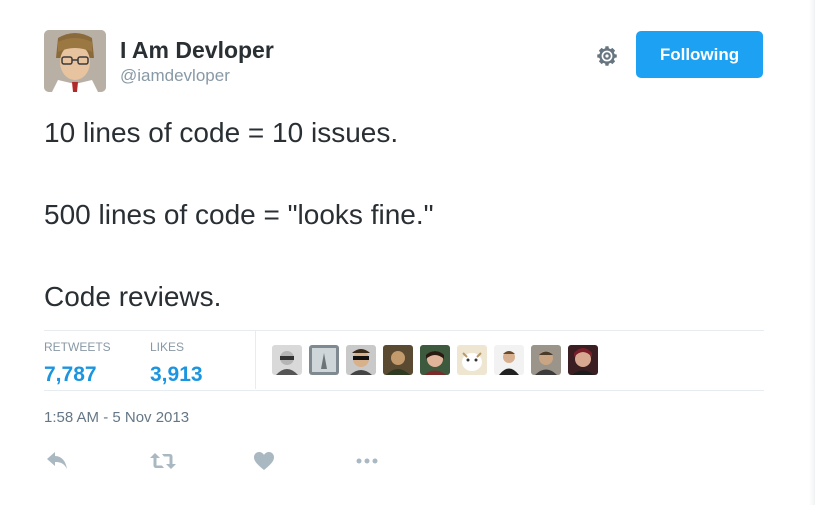 The width and height of the screenshot is (815, 505). I want to click on like-heart-icon, so click(264, 461).